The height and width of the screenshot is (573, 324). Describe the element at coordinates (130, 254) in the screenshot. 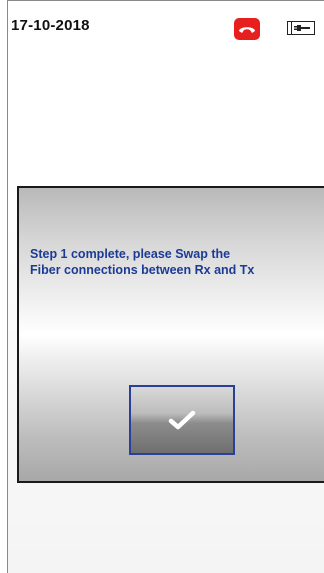

I see `dialog-message-line-1: Step 1 complete, please Swap the` at that location.